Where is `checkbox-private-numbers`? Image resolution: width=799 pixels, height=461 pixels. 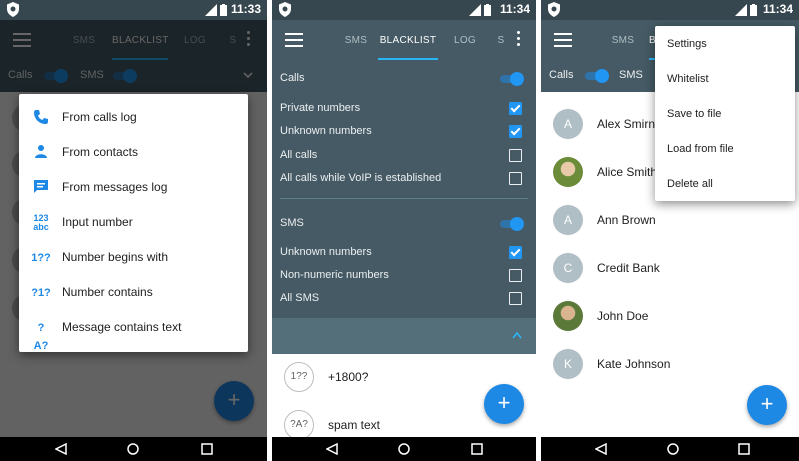
checkbox-private-numbers is located at coordinates (515, 108).